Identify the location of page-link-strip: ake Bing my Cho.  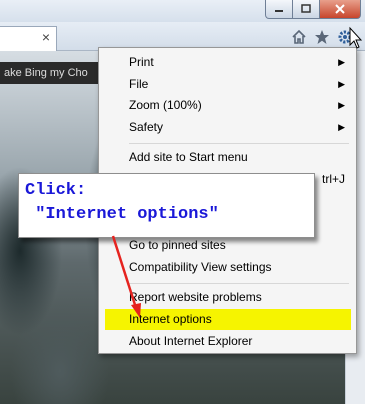
(52, 73).